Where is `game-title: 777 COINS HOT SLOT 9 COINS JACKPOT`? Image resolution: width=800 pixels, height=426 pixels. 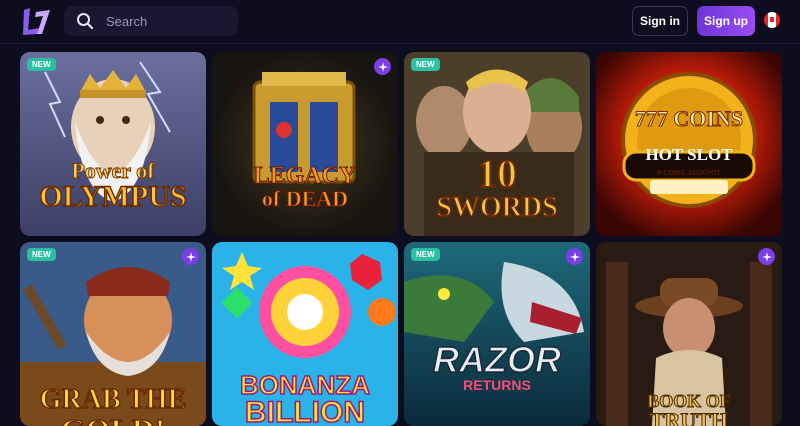
game-title: 777 COINS HOT SLOT 9 COINS JACKPOT is located at coordinates (689, 141).